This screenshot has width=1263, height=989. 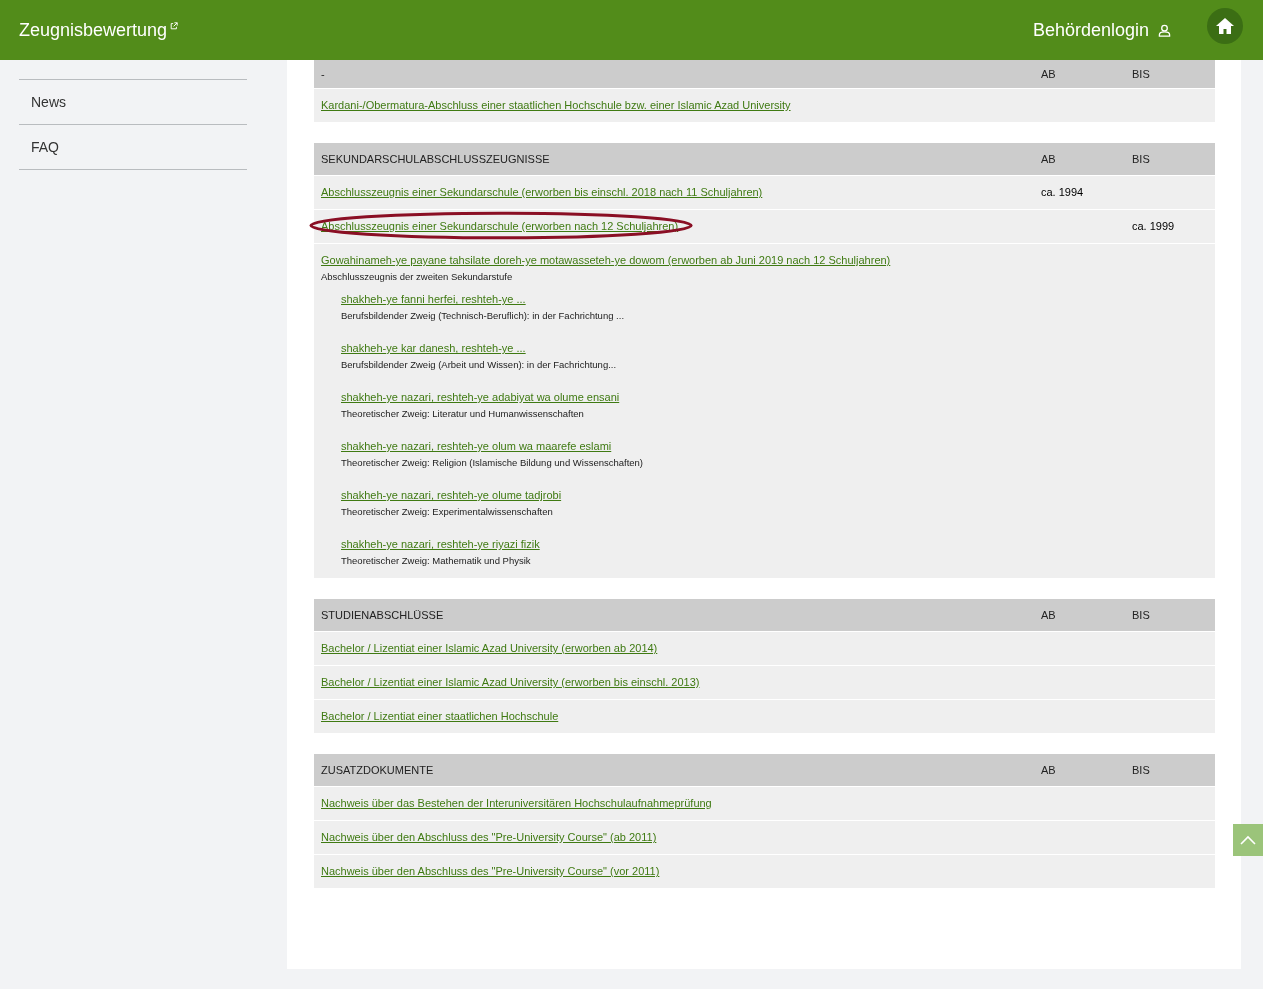 What do you see at coordinates (1090, 30) in the screenshot?
I see `login-link: Behördenlogin` at bounding box center [1090, 30].